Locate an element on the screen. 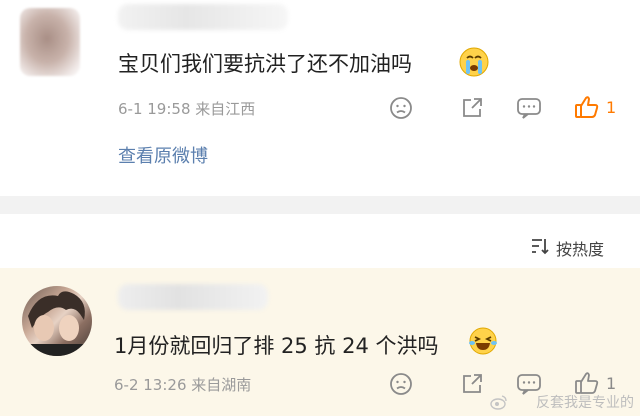 This screenshot has width=640, height=416. avatar is located at coordinates (57, 321).